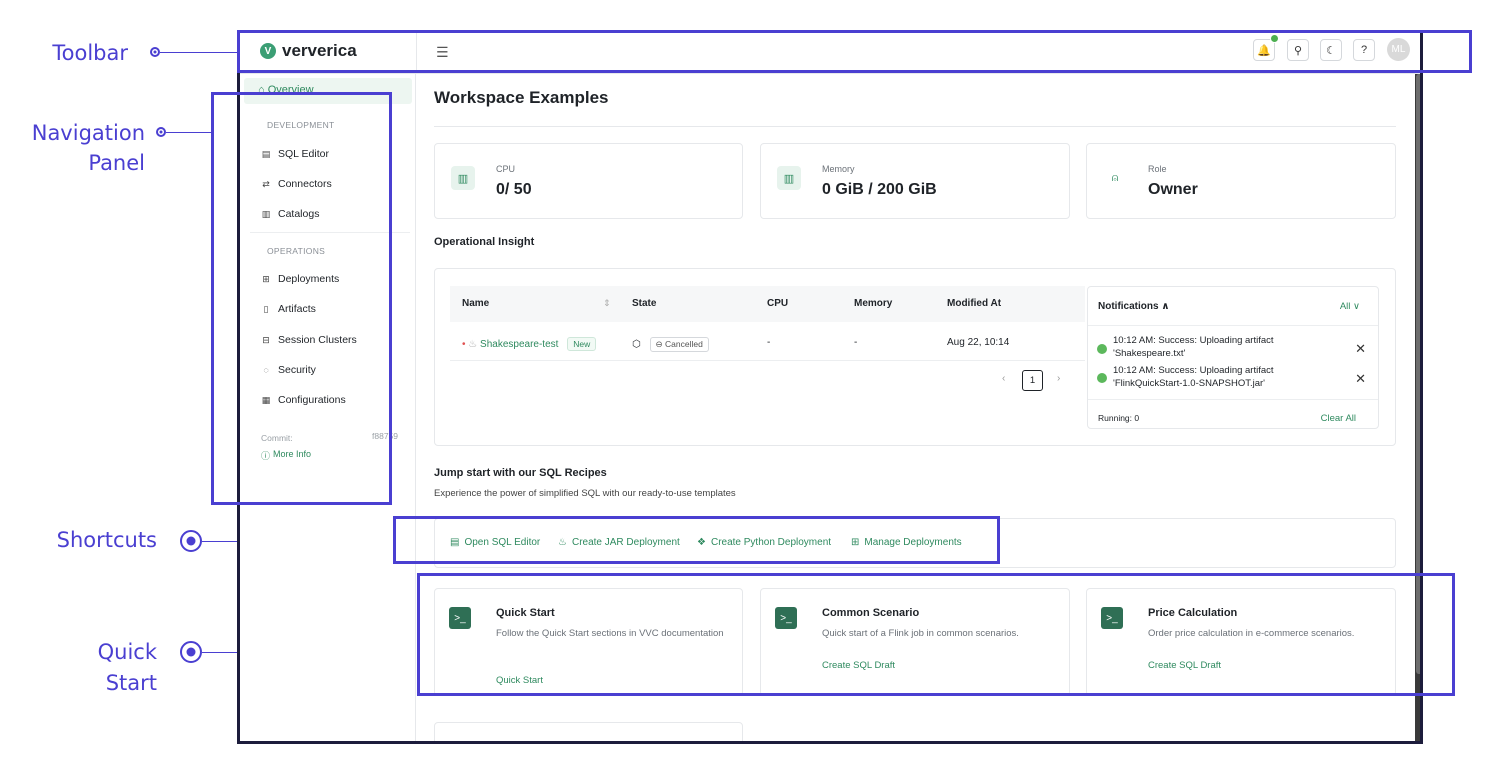 The width and height of the screenshot is (1502, 768). I want to click on state-text: Cancelled, so click(684, 344).